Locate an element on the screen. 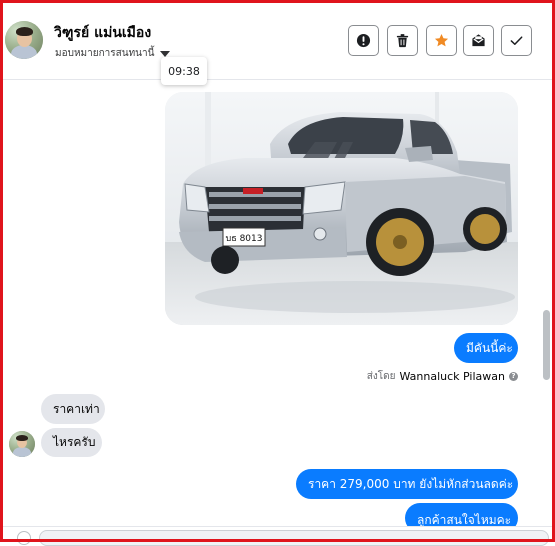  delete-button is located at coordinates (402, 40).